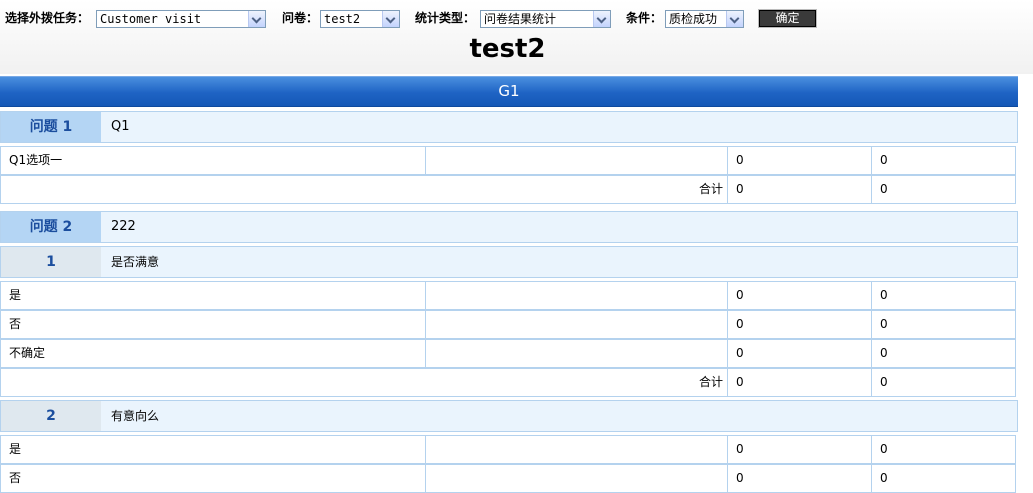 This screenshot has height=493, width=1033. Describe the element at coordinates (135, 262) in the screenshot. I see `subquestion-text: 是否满意` at that location.